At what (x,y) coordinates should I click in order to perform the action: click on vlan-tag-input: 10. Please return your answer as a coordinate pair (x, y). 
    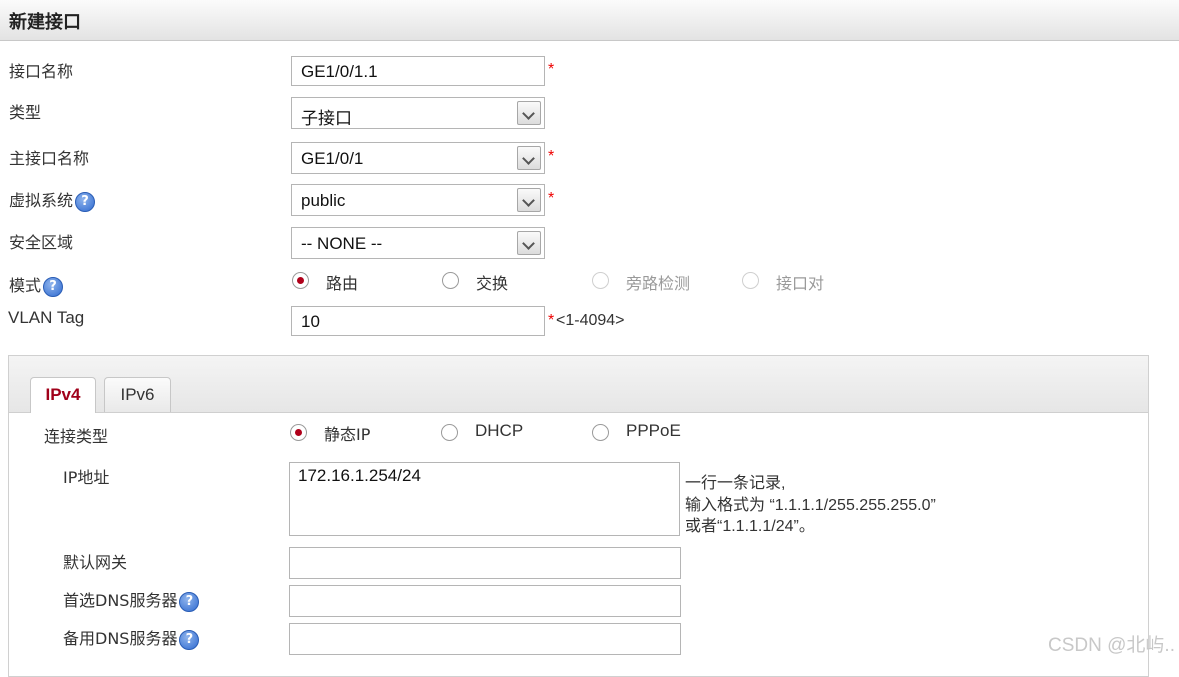
    Looking at the image, I should click on (418, 321).